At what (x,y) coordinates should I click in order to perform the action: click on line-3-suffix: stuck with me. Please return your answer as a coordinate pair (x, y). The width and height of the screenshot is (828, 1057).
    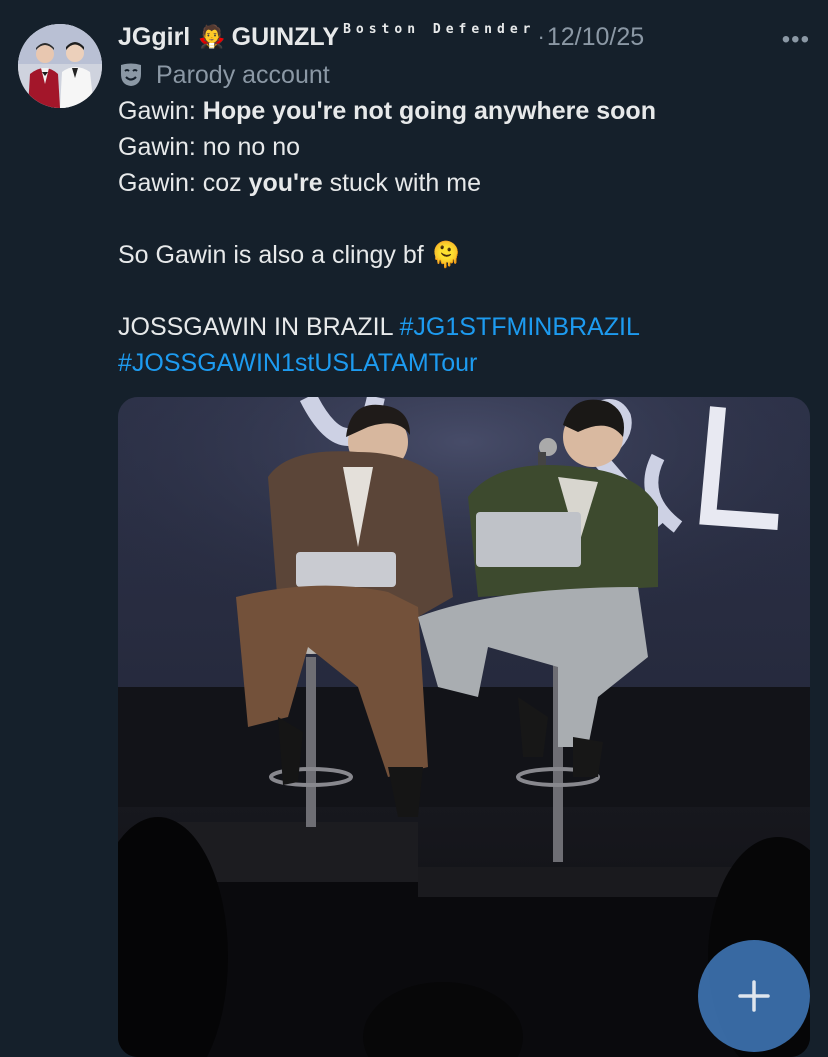
    Looking at the image, I should click on (402, 183).